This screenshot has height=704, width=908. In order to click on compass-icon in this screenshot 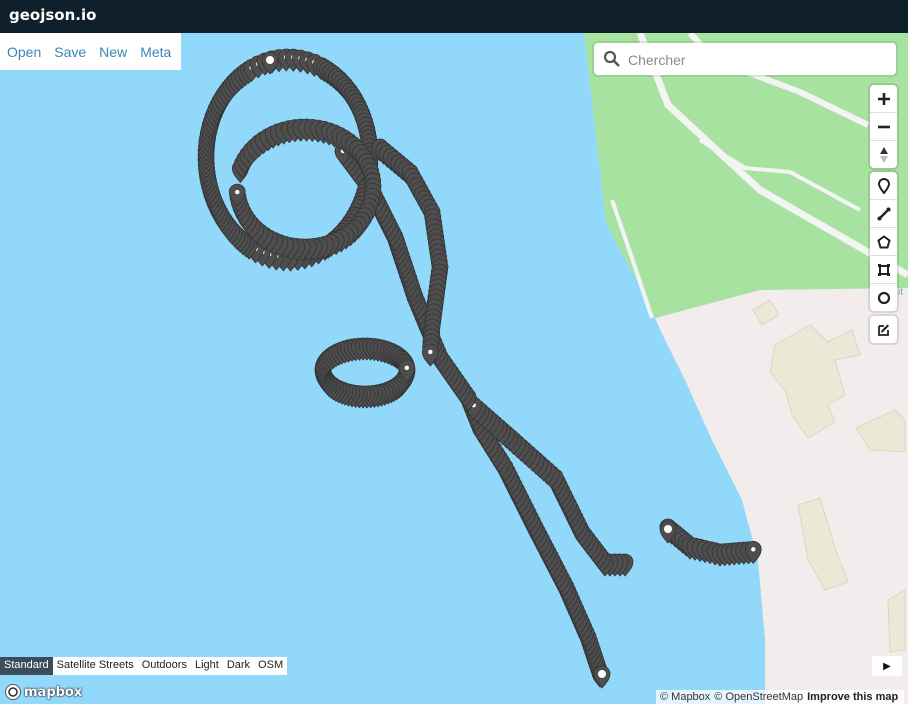, I will do `click(883, 154)`.